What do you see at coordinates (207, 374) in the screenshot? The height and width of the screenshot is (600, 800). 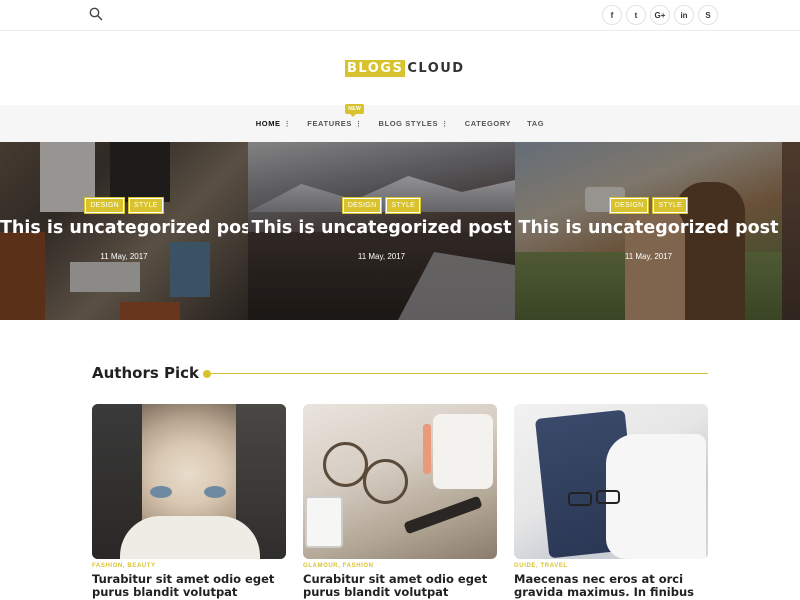 I see `section-title-dot` at bounding box center [207, 374].